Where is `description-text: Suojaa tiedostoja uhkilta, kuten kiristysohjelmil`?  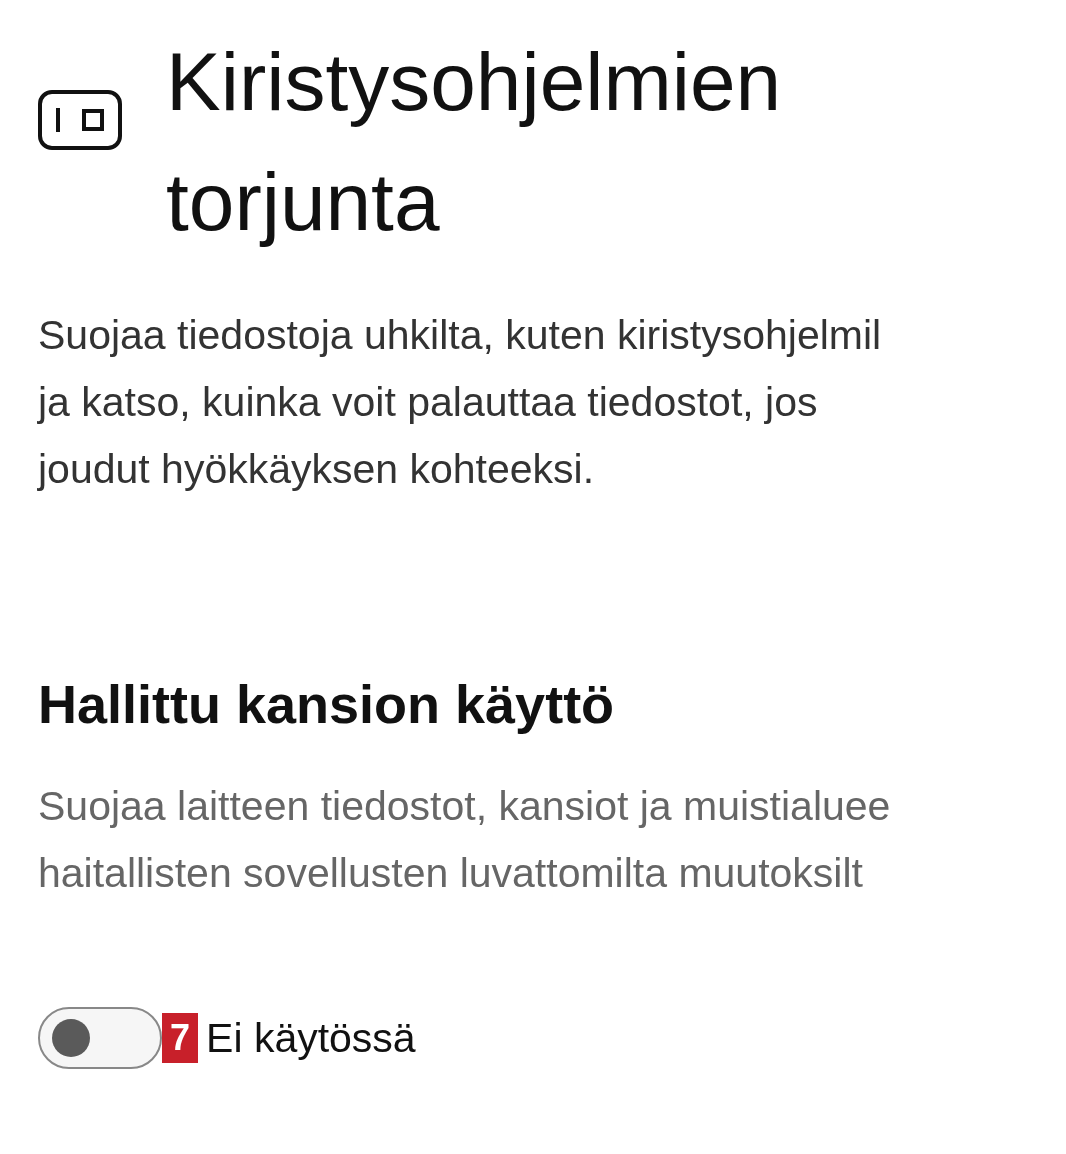 description-text: Suojaa tiedostoja uhkilta, kuten kiristysohjelmil is located at coordinates (460, 335).